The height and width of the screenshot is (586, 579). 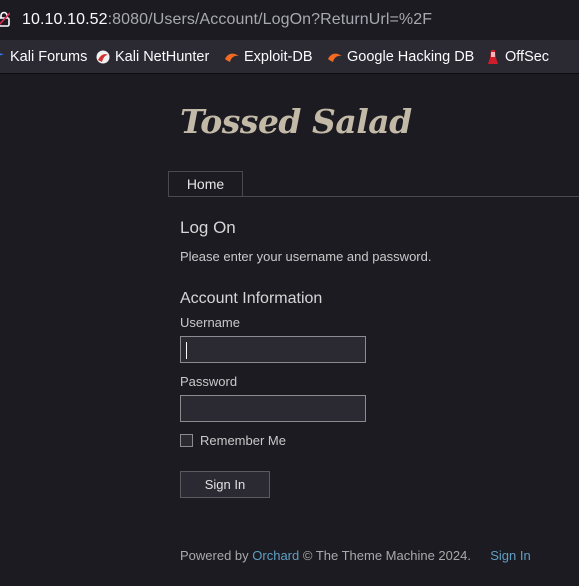 I want to click on remember-me-label: Remember Me, so click(x=243, y=440).